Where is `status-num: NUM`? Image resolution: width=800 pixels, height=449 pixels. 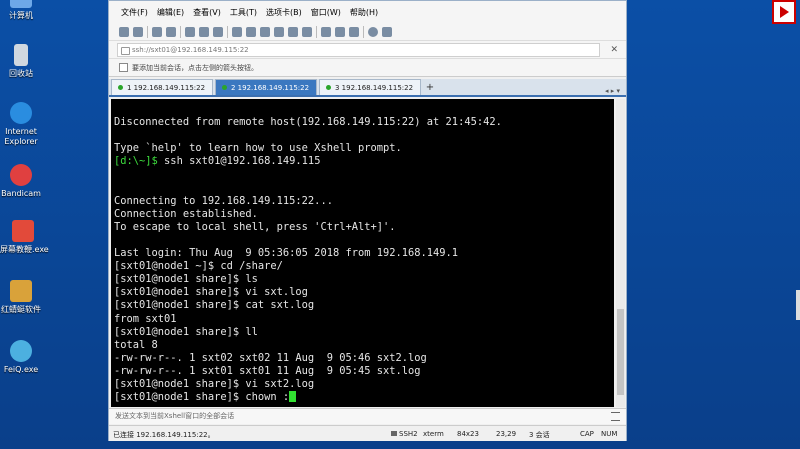 status-num: NUM is located at coordinates (609, 434).